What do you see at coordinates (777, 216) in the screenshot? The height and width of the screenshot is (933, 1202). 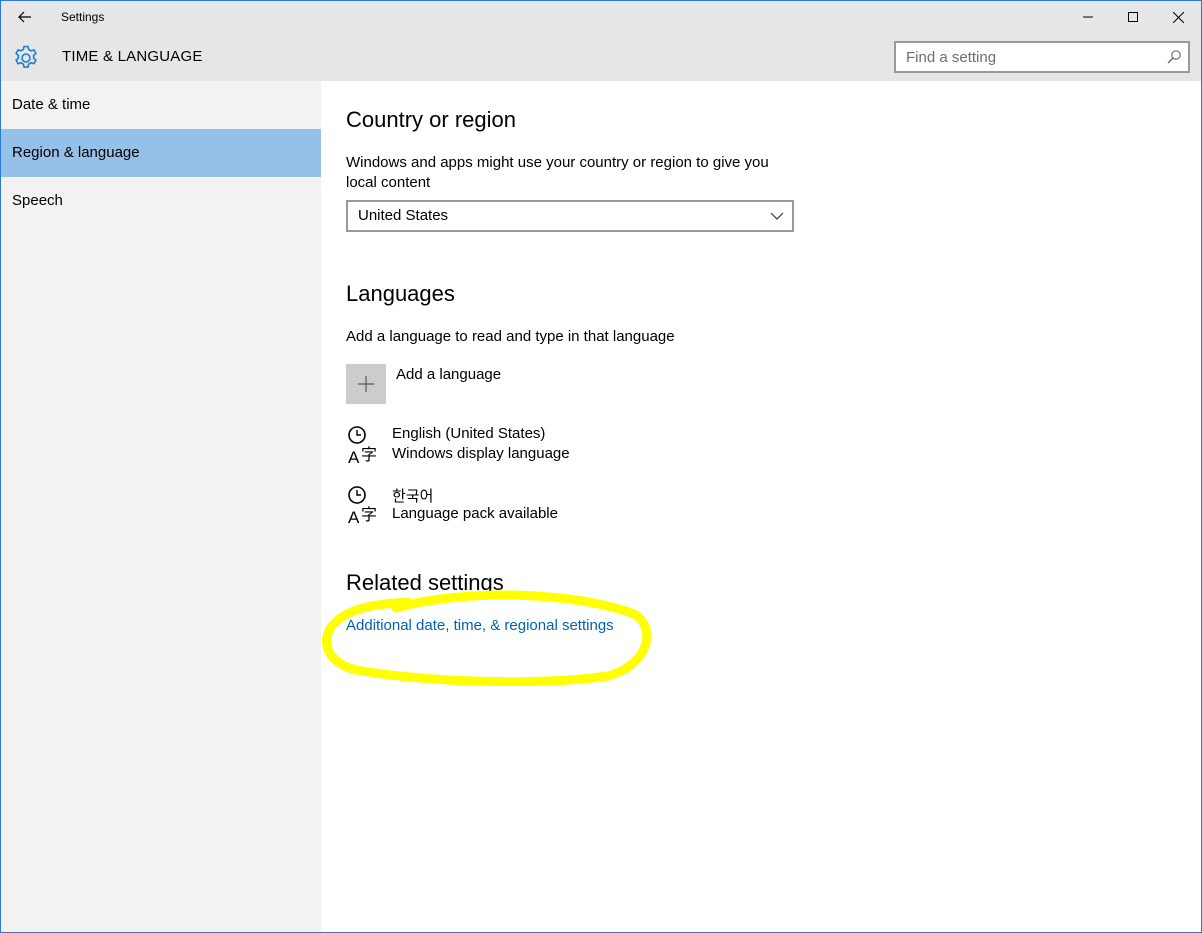 I see `chevron-down-icon` at bounding box center [777, 216].